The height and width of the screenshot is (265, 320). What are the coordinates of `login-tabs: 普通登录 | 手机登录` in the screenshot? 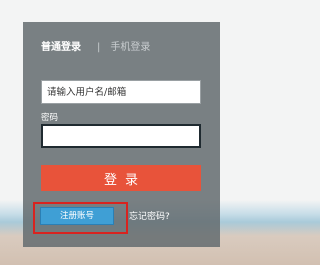 It's located at (95, 45).